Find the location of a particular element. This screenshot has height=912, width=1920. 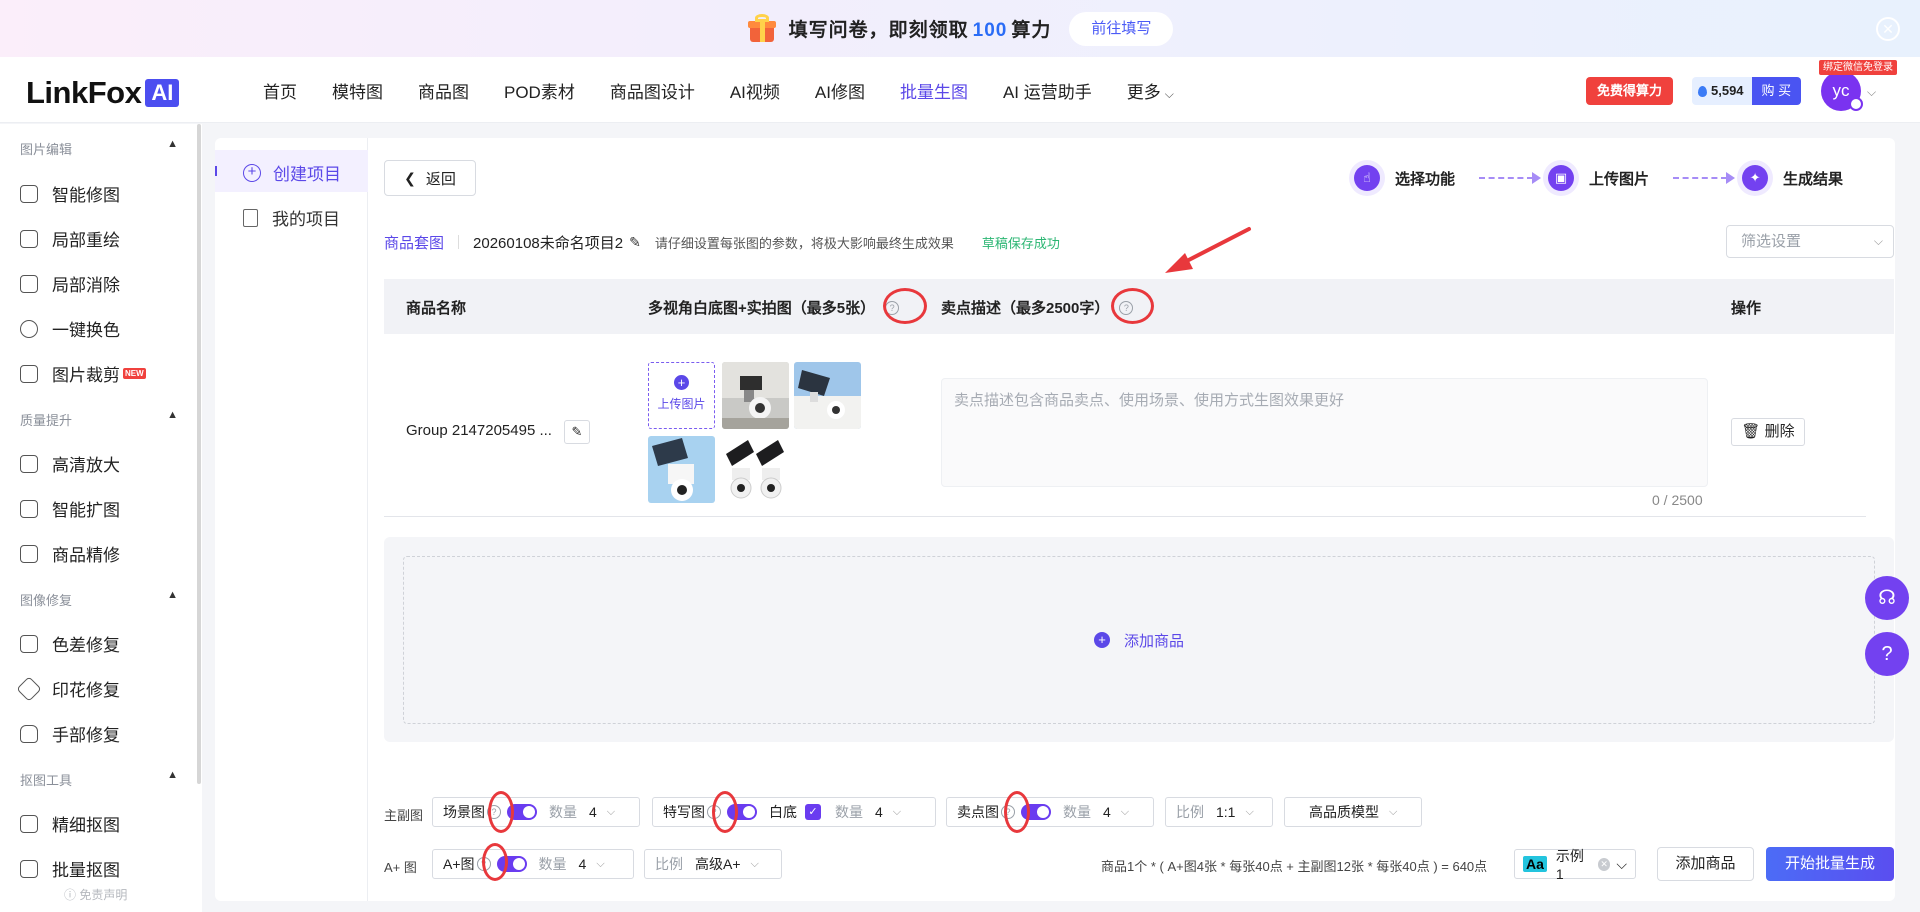

step-arrow is located at coordinates (1704, 178).